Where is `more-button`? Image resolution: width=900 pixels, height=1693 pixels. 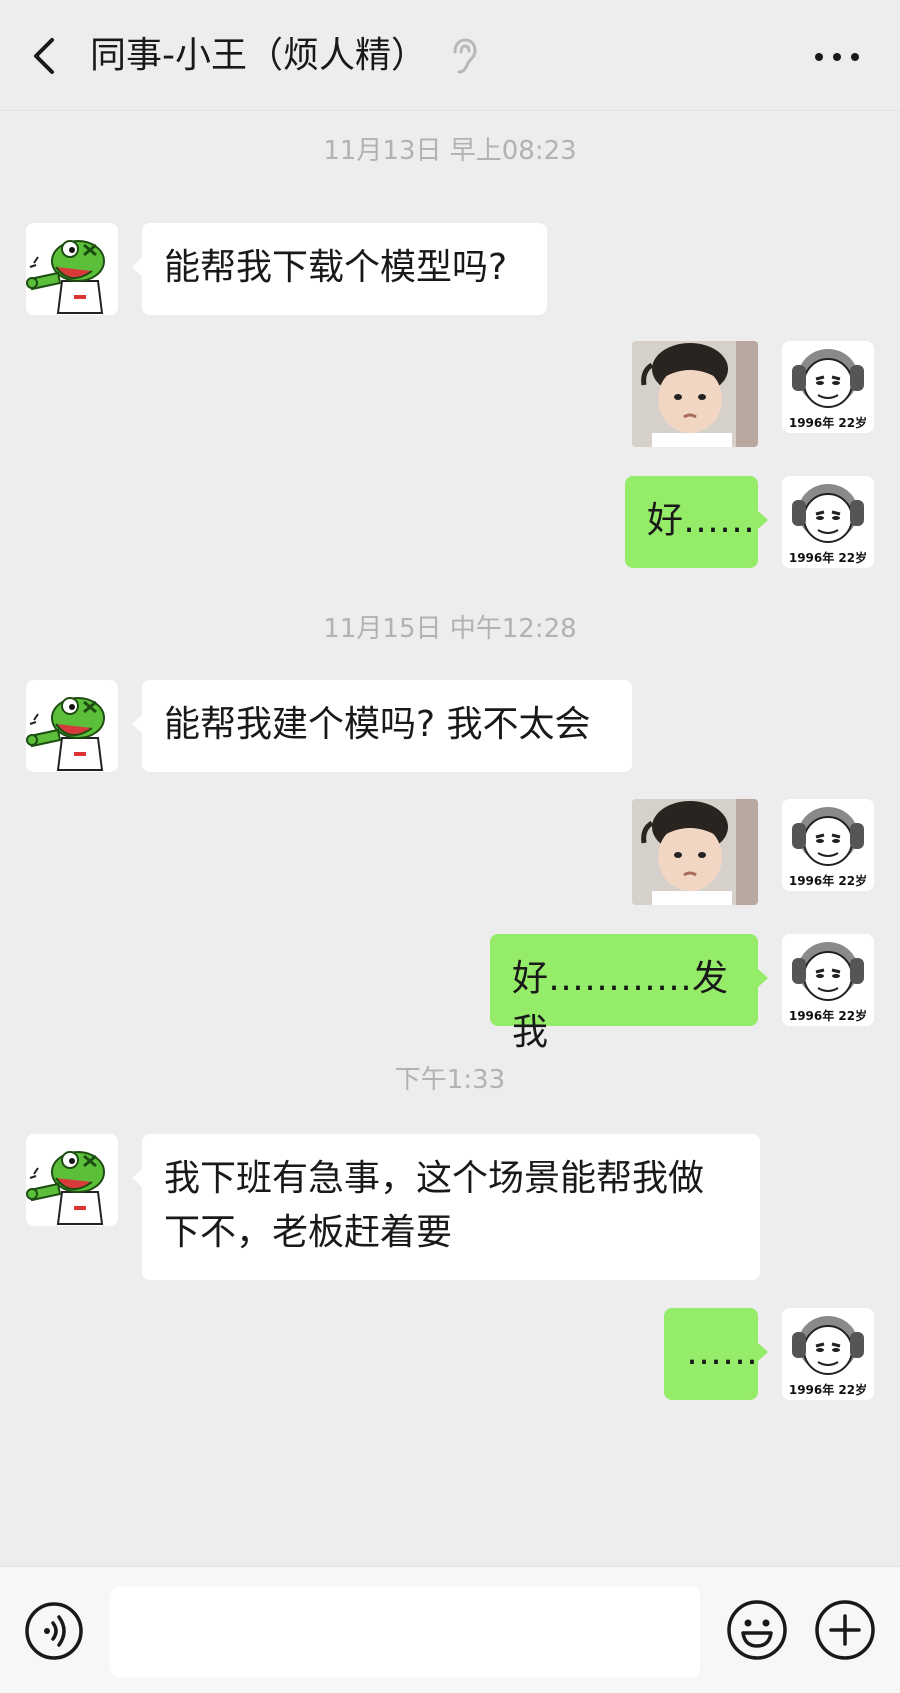 more-button is located at coordinates (837, 57).